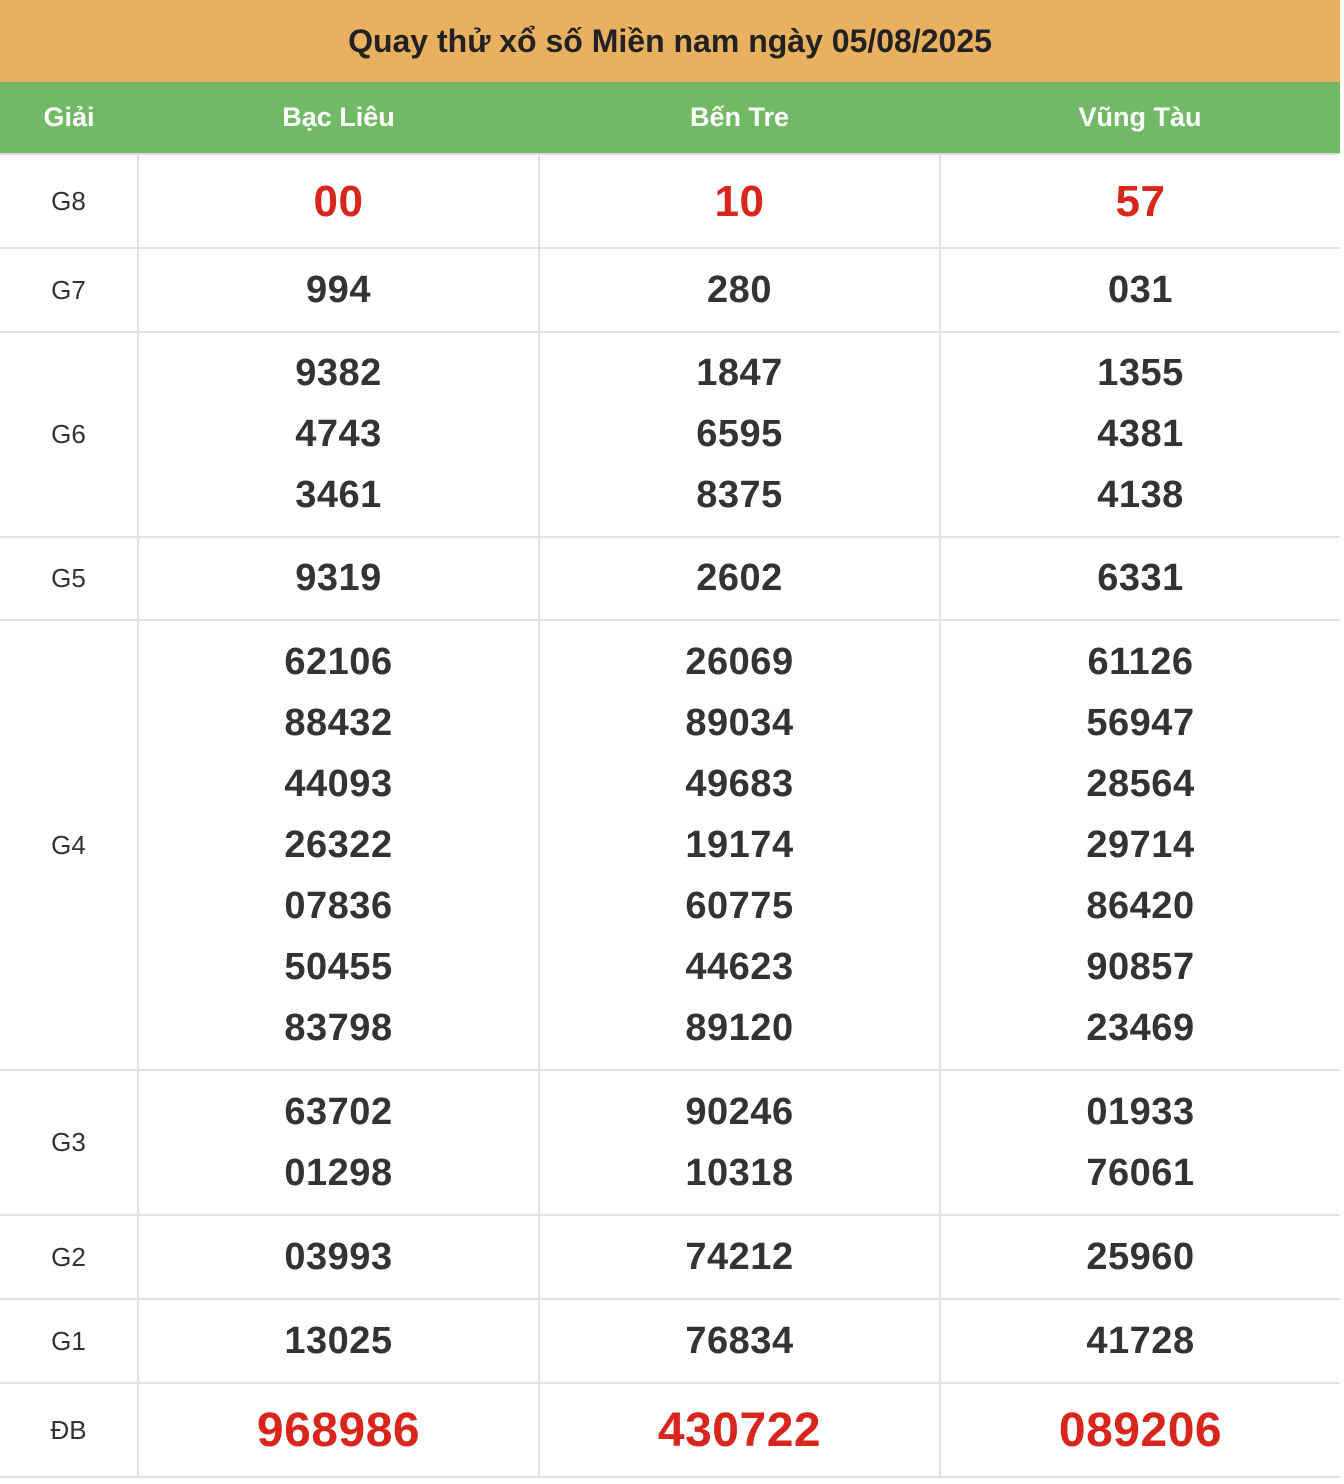 The height and width of the screenshot is (1484, 1344). I want to click on table-row: G7 994 280 031, so click(670, 290).